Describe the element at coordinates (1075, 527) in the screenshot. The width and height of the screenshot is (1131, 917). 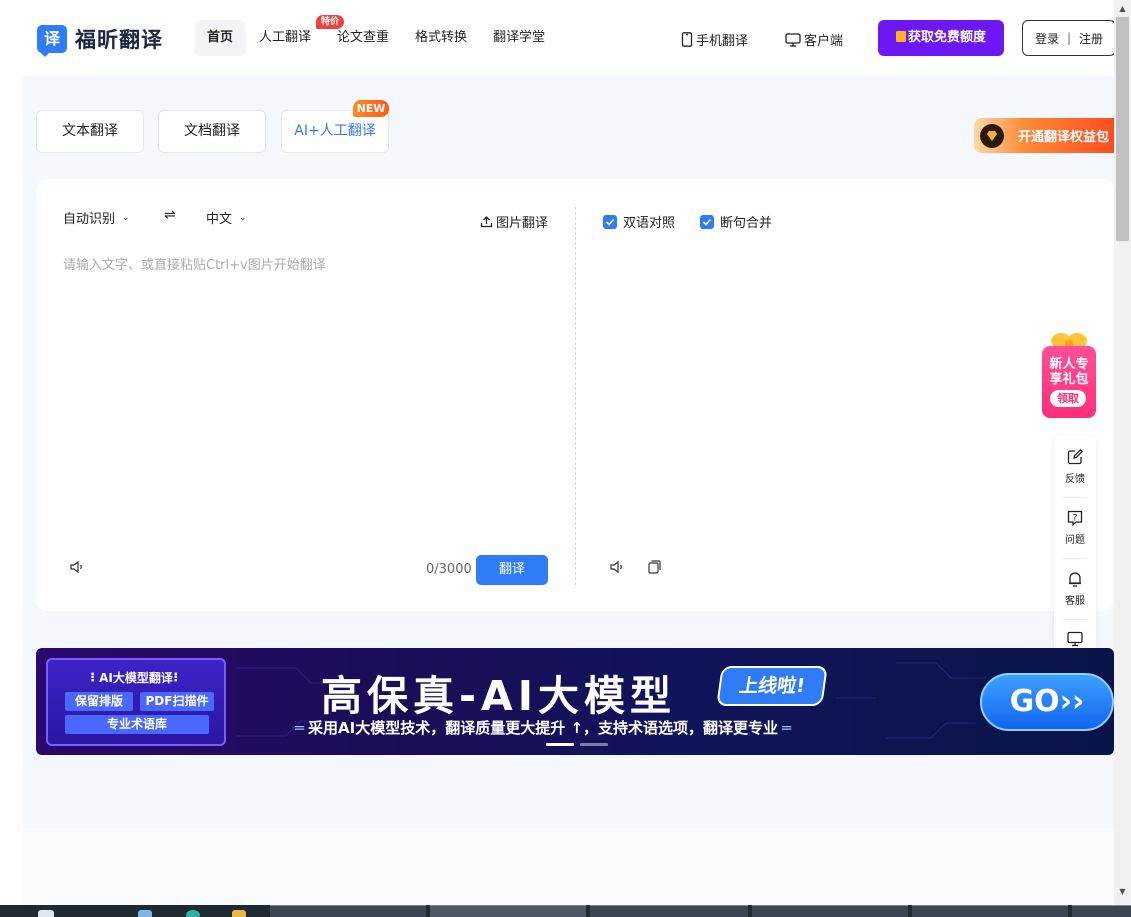
I see `faq-button: ? 问题` at that location.